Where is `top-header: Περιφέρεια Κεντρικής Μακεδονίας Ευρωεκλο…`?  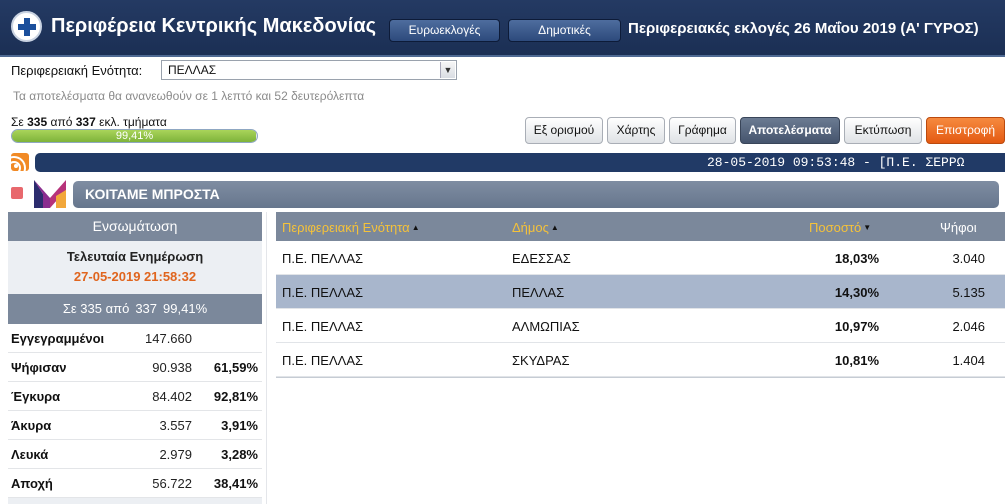 top-header: Περιφέρεια Κεντρικής Μακεδονίας Ευρωεκλο… is located at coordinates (502, 28).